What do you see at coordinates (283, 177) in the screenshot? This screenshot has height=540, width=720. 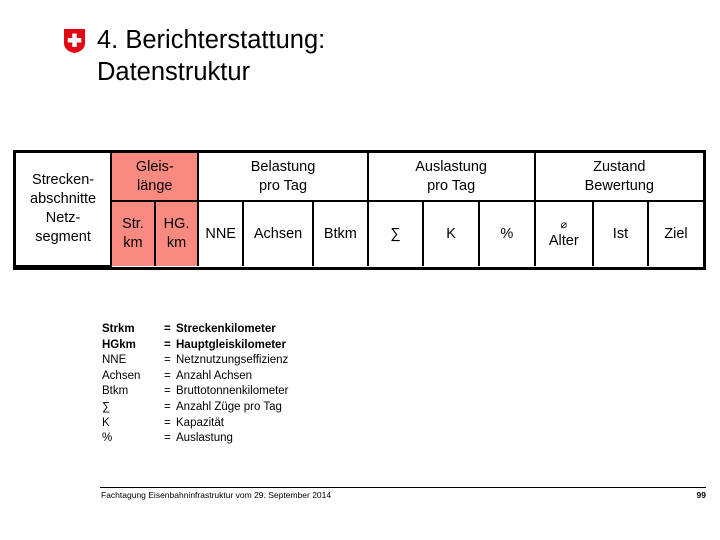 I see `header-group-belastung: Belastung pro Tag` at bounding box center [283, 177].